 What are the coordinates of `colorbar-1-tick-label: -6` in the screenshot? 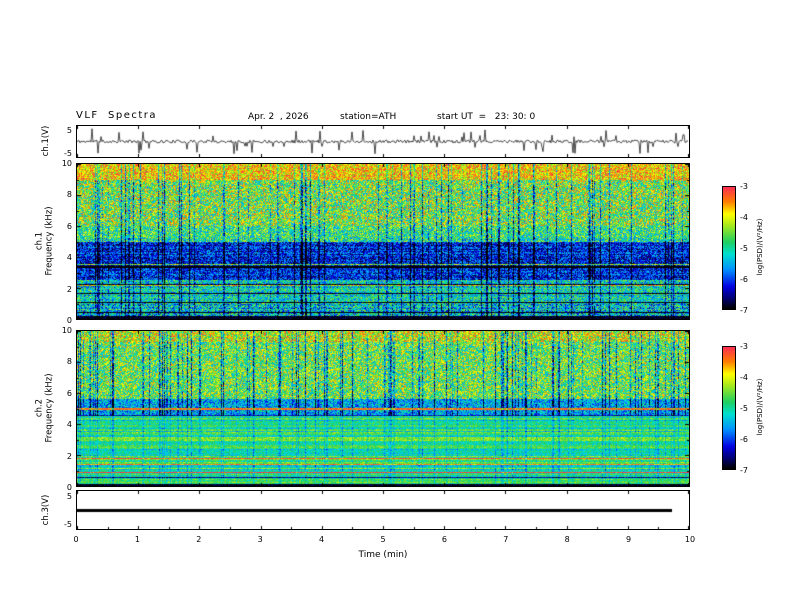 It's located at (744, 279).